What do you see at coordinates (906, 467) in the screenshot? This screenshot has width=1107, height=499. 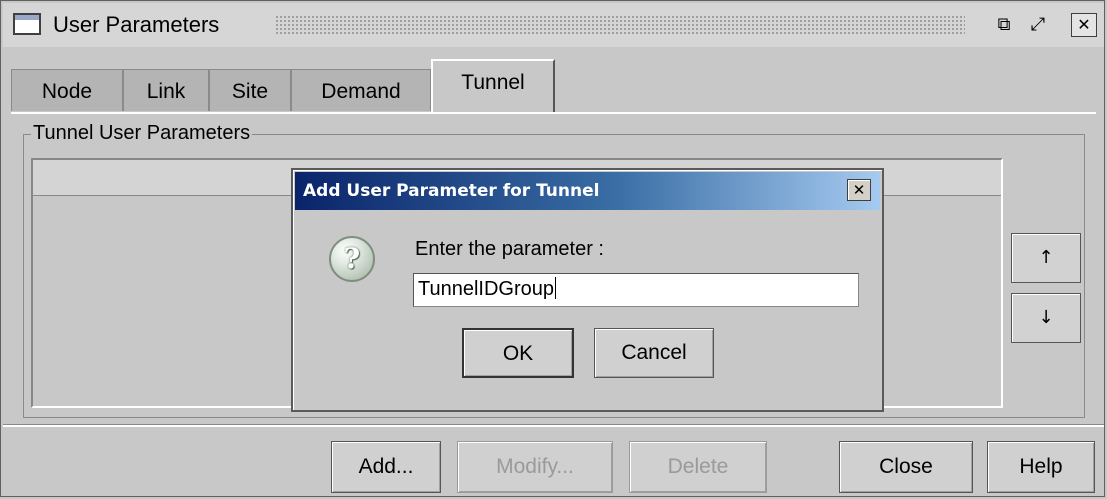 I see `close-button: Close` at bounding box center [906, 467].